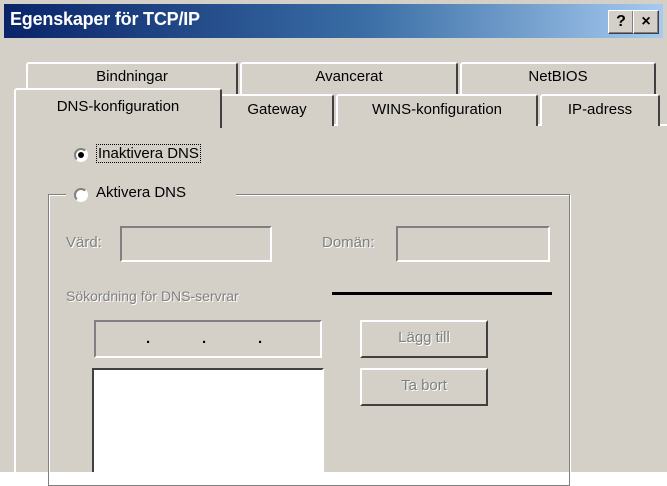 The image size is (667, 486). I want to click on help-icon: ?, so click(621, 21).